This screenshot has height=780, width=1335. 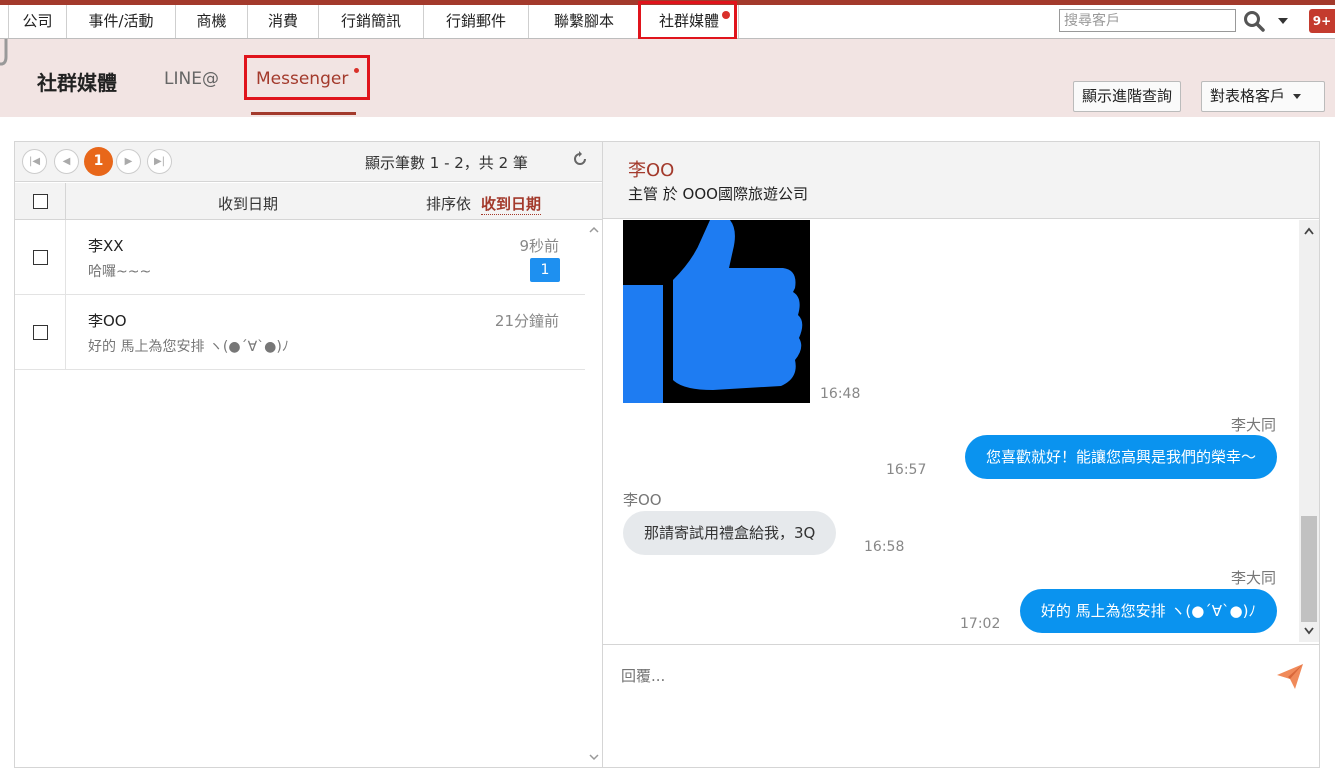 I want to click on message-time: 9秒前, so click(x=539, y=246).